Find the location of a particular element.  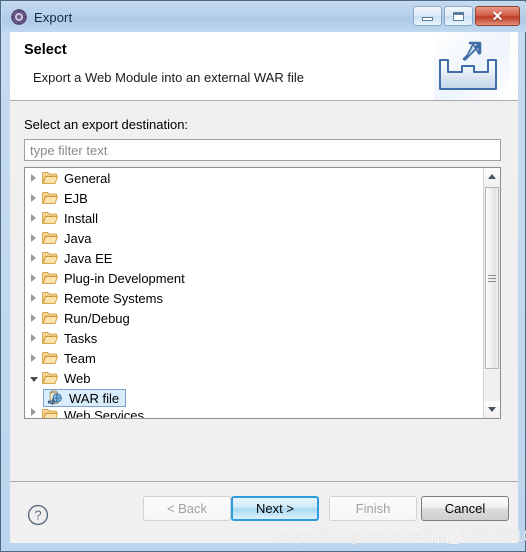

cancel-button: Cancel is located at coordinates (465, 508).